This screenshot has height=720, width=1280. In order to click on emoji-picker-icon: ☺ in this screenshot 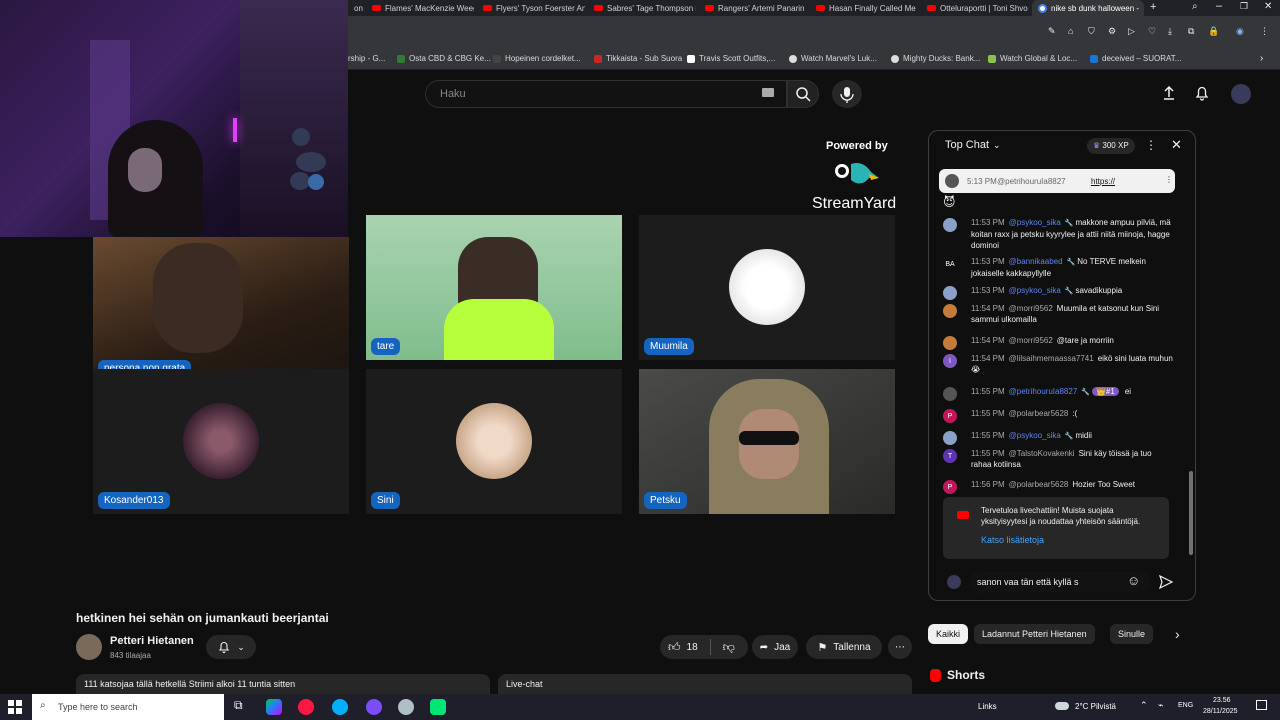, I will do `click(1133, 580)`.